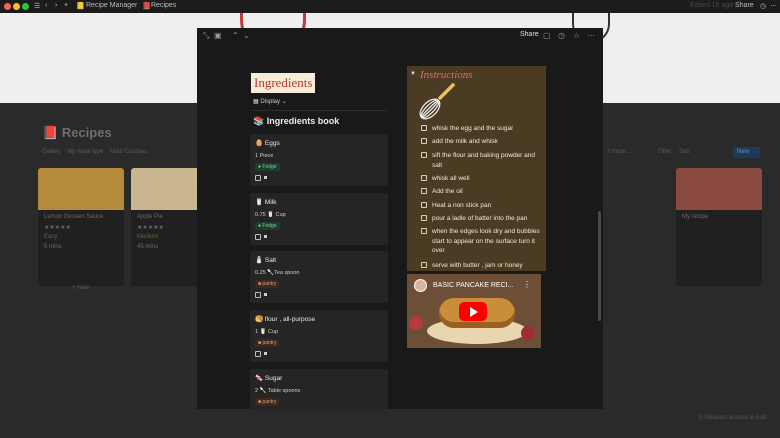 This screenshot has height=438, width=780. Describe the element at coordinates (482, 179) in the screenshot. I see `instruction-step: whisk all well` at that location.